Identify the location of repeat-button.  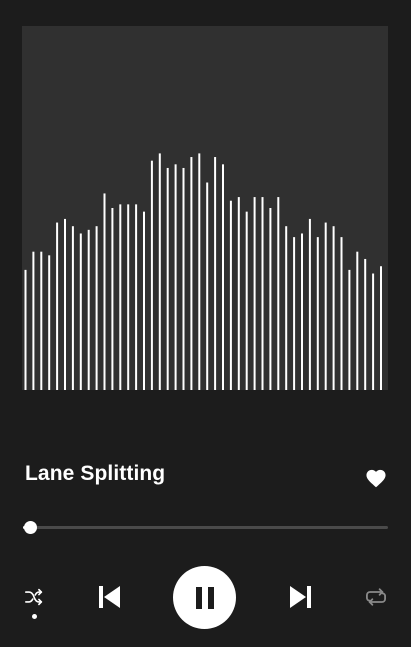
(376, 597).